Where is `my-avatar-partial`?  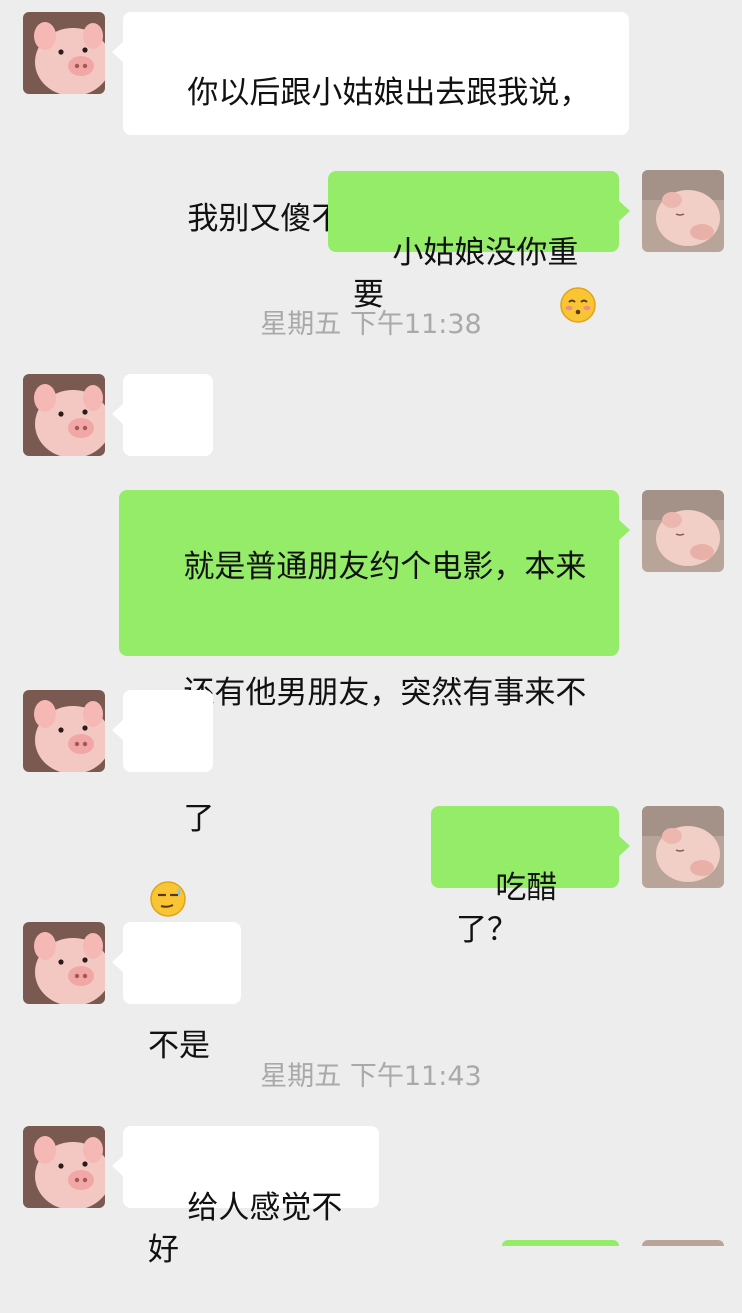
my-avatar-partial is located at coordinates (683, 1243).